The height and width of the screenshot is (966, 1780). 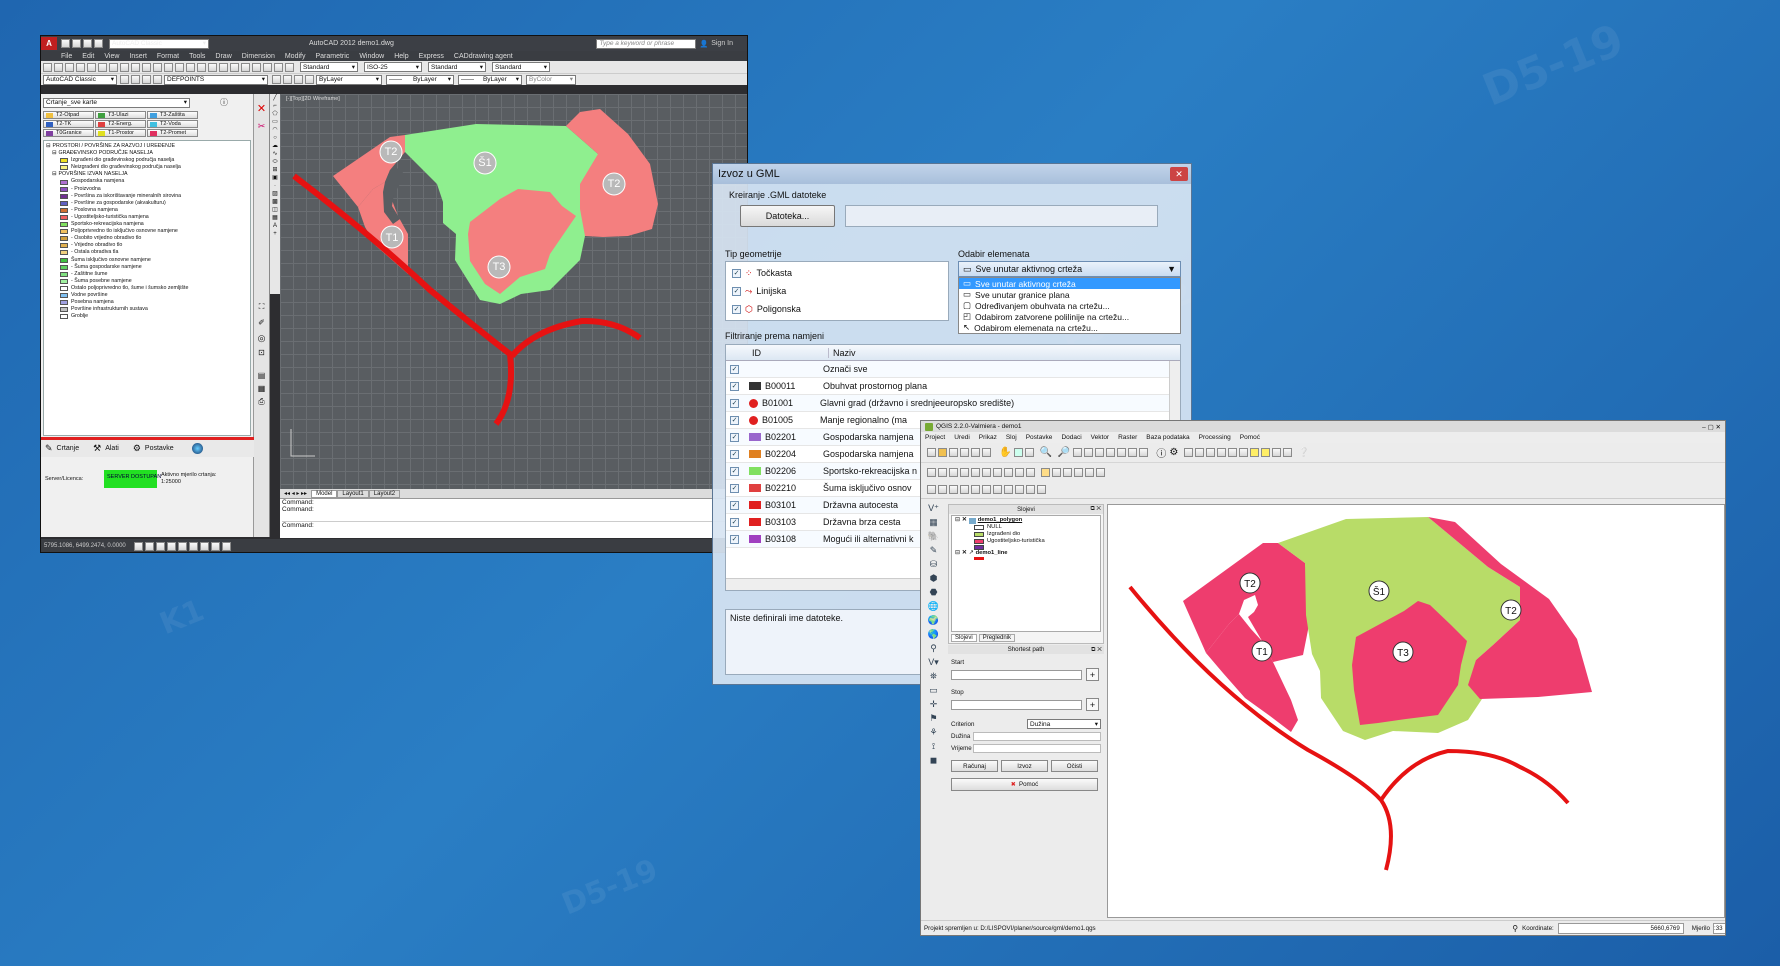 I want to click on globe-icon, so click(x=197, y=448).